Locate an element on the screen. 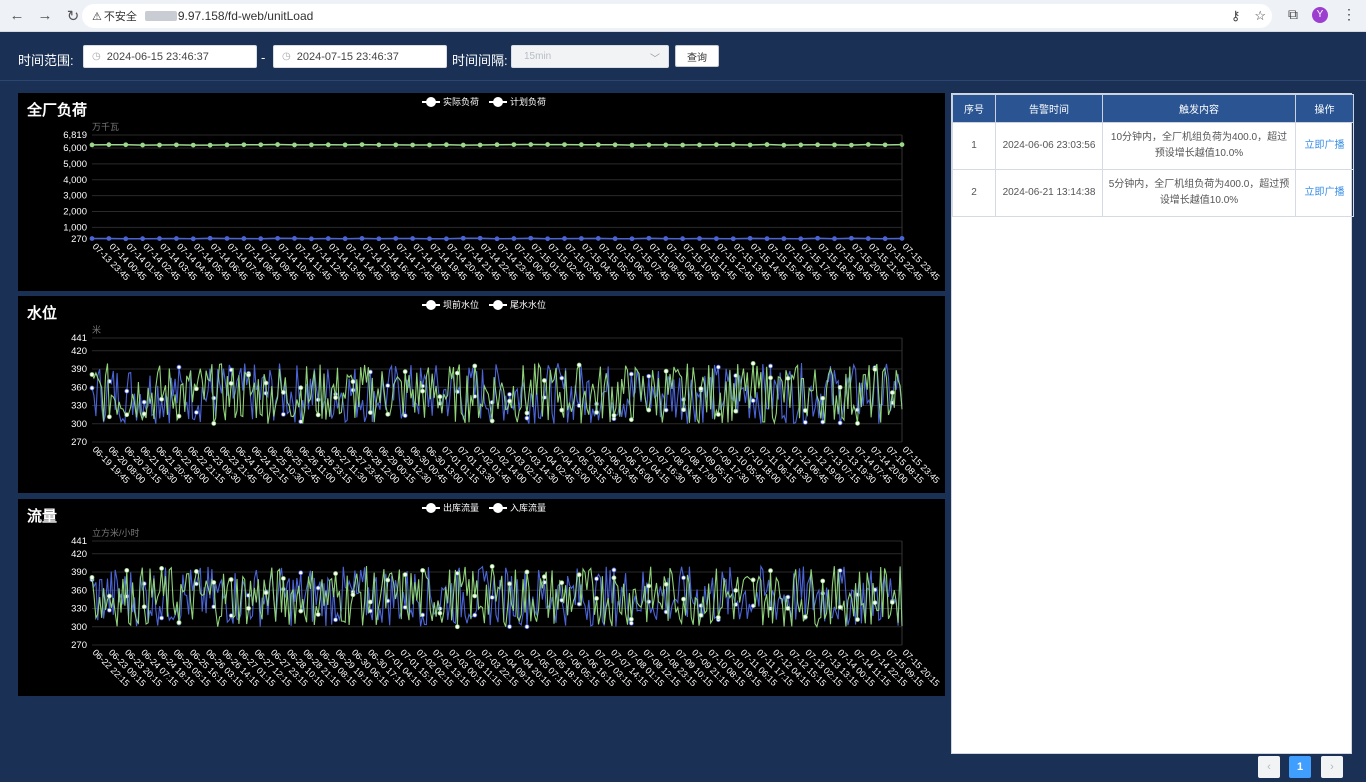 The width and height of the screenshot is (1366, 782). column-header-index: 序号 is located at coordinates (974, 108).